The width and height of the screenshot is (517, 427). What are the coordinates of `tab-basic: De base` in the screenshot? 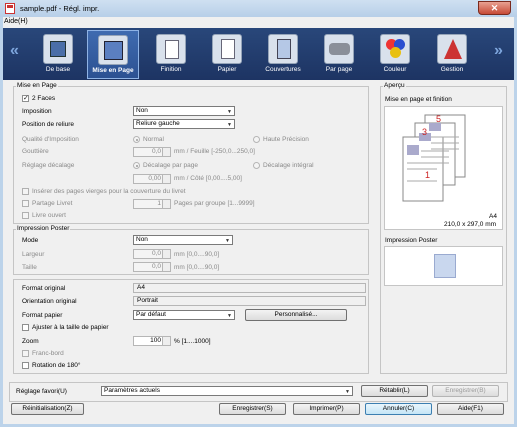 It's located at (58, 54).